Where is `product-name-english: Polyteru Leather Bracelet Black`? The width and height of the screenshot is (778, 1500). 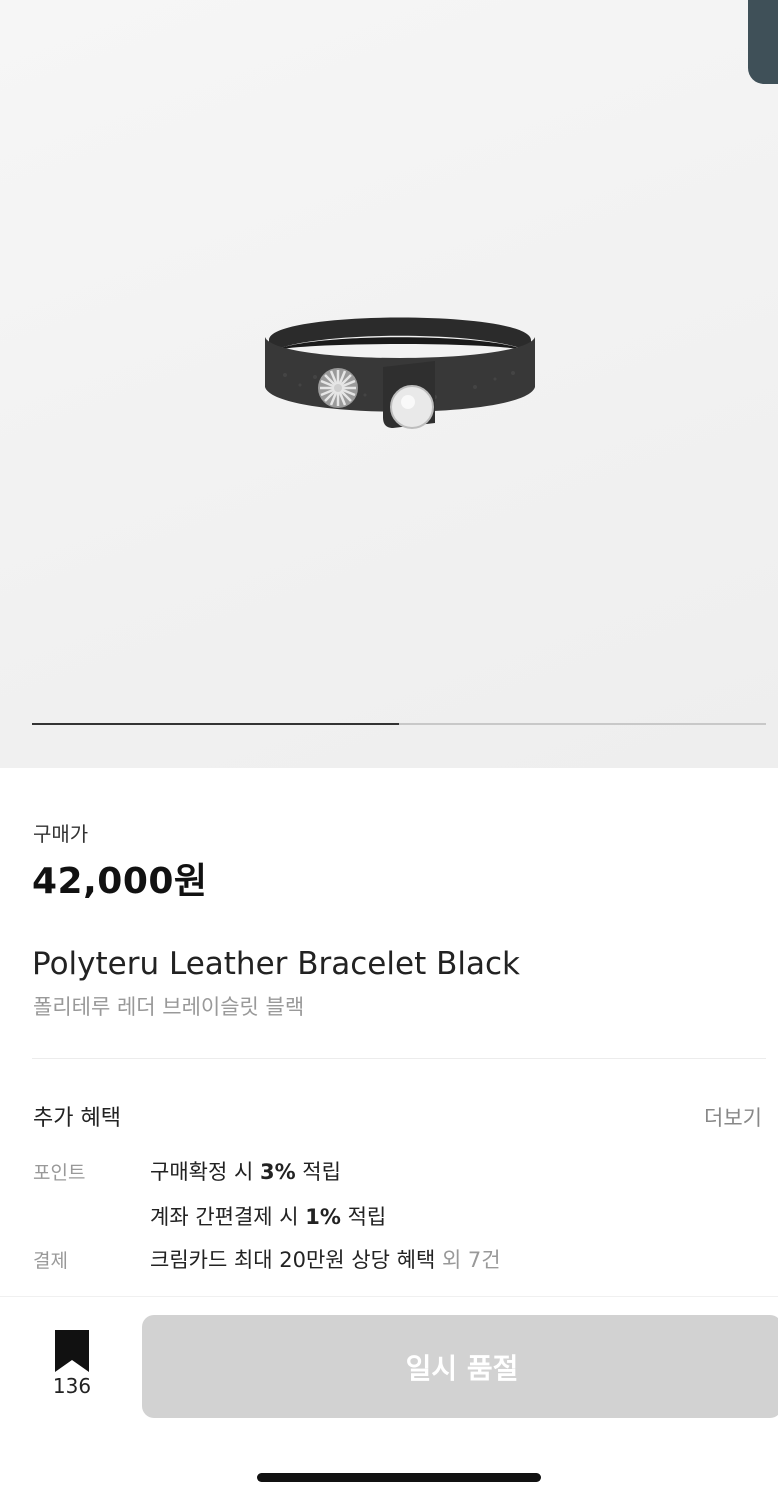
product-name-english: Polyteru Leather Bracelet Black is located at coordinates (276, 964).